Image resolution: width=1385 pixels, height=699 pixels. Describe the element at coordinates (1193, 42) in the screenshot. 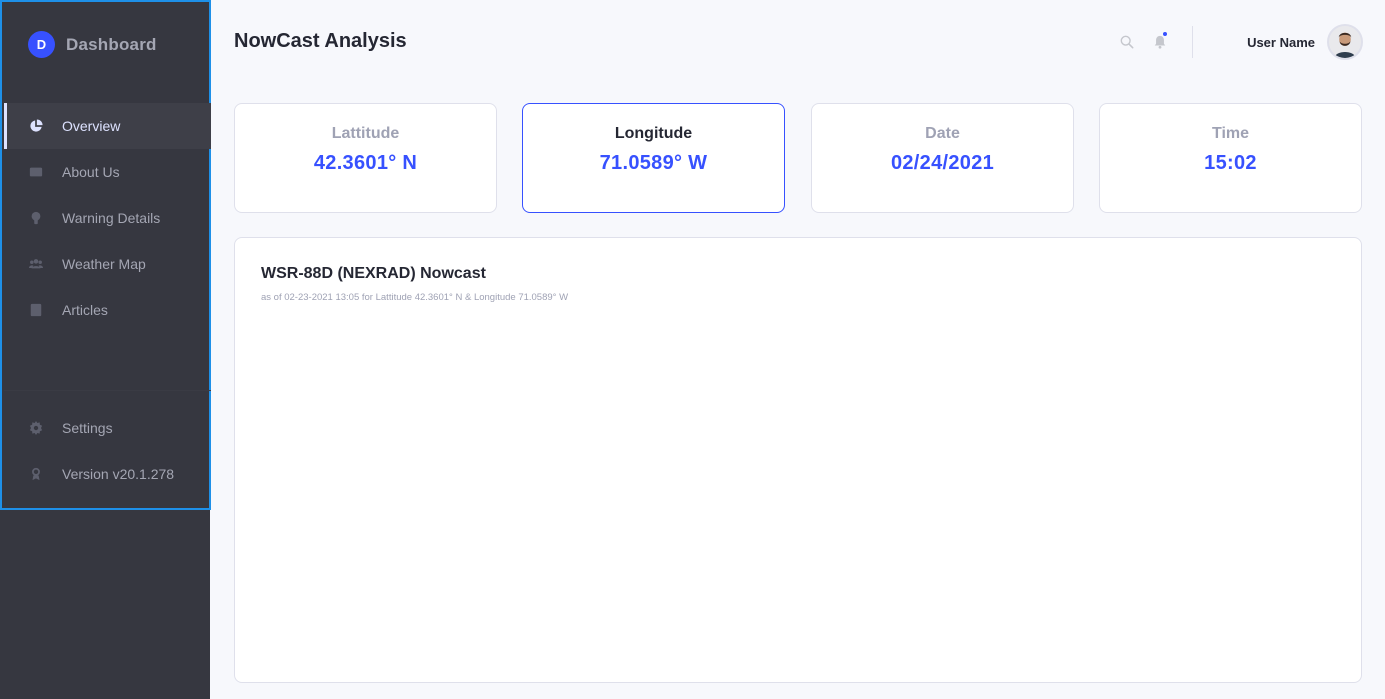

I see `header-divider` at that location.